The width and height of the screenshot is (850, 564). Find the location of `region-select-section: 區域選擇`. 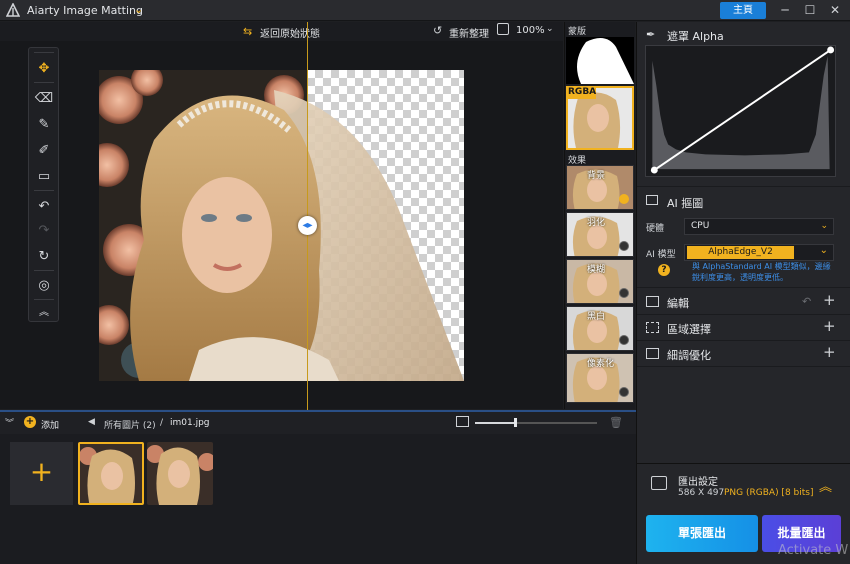

region-select-section: 區域選擇 is located at coordinates (689, 329).